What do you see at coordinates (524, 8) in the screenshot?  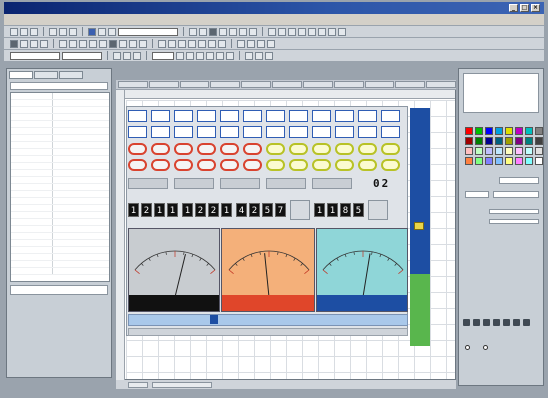 I see `maximize-button: □` at bounding box center [524, 8].